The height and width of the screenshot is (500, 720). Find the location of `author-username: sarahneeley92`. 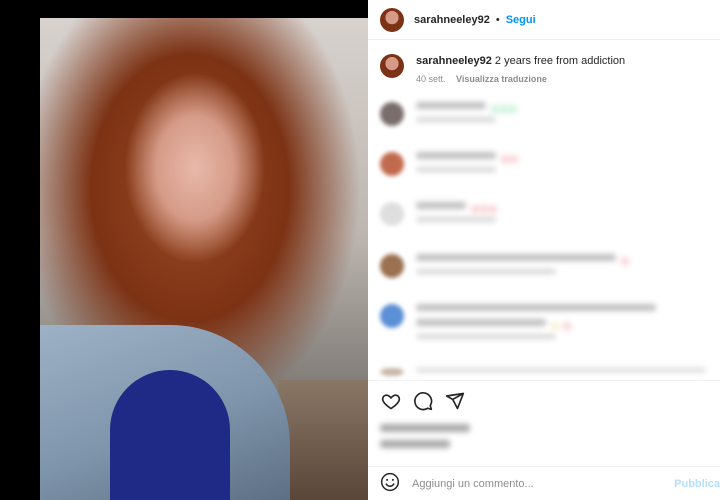

author-username: sarahneeley92 is located at coordinates (452, 20).